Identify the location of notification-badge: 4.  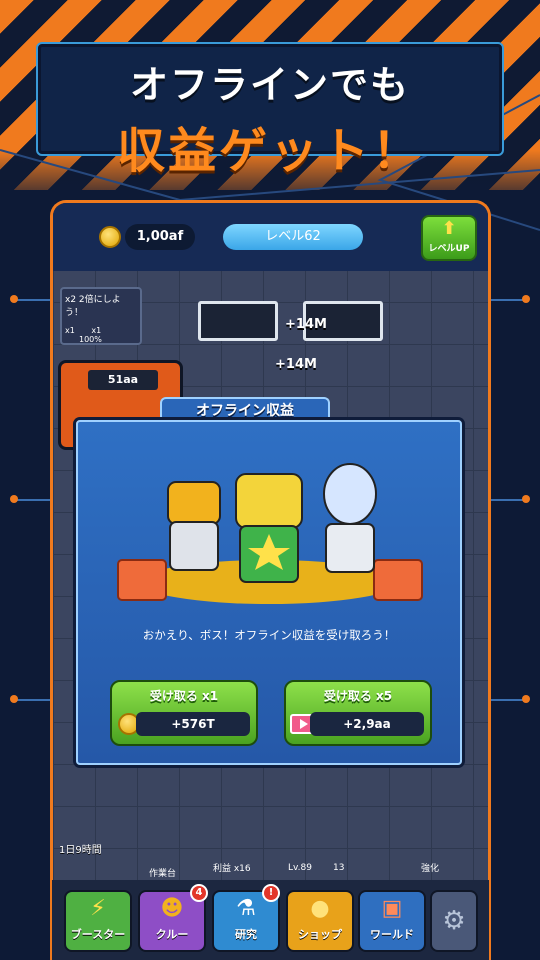
(199, 893).